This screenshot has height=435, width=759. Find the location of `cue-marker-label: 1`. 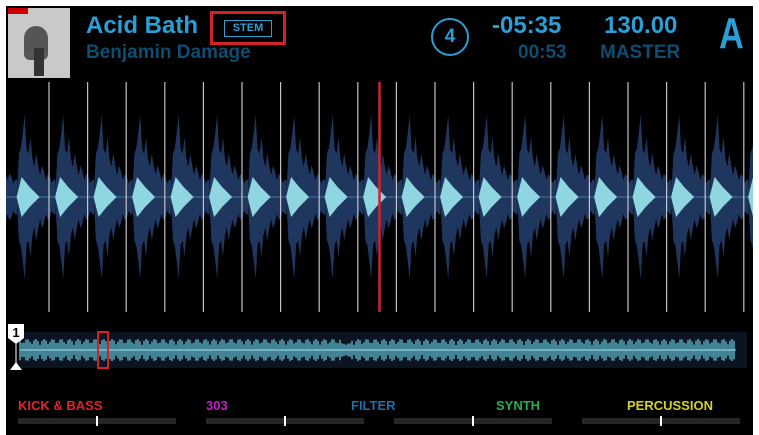

cue-marker-label: 1 is located at coordinates (15, 332).